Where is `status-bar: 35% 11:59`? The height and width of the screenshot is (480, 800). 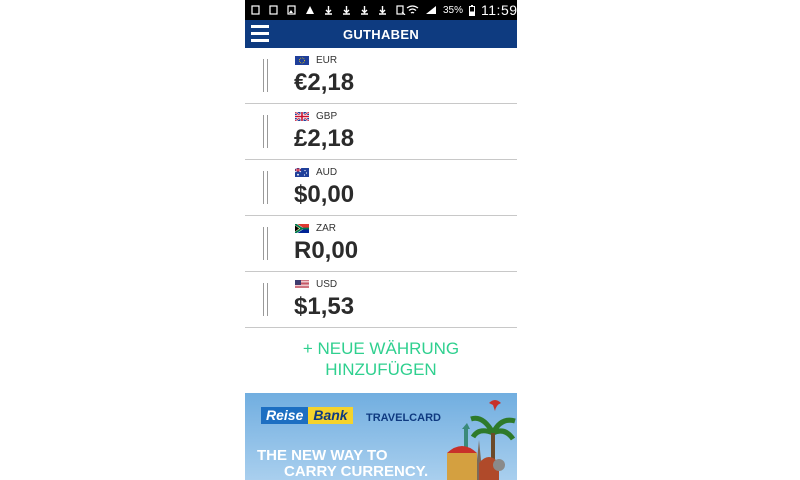 status-bar: 35% 11:59 is located at coordinates (381, 10).